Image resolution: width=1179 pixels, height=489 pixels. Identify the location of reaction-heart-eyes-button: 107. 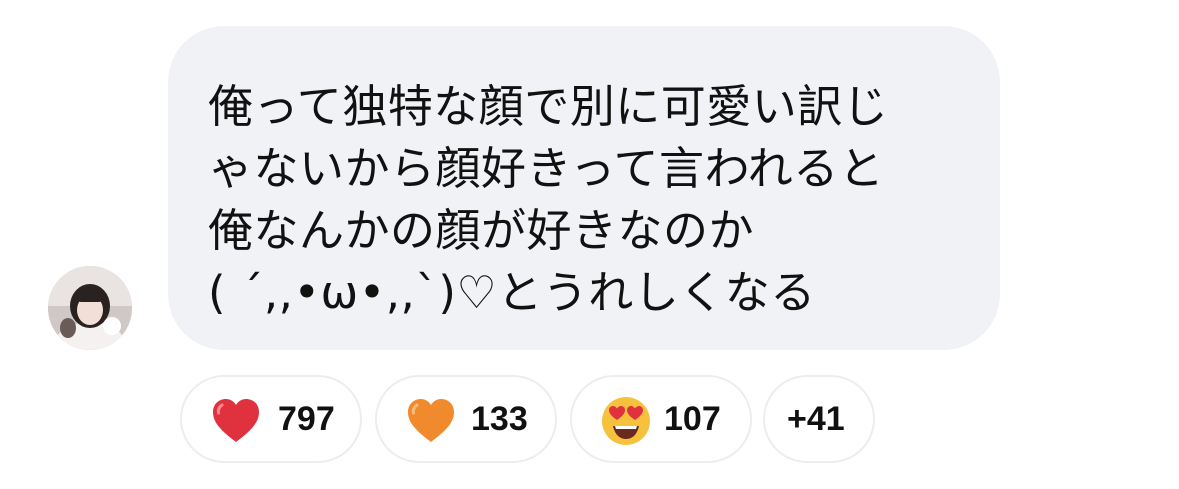
(661, 419).